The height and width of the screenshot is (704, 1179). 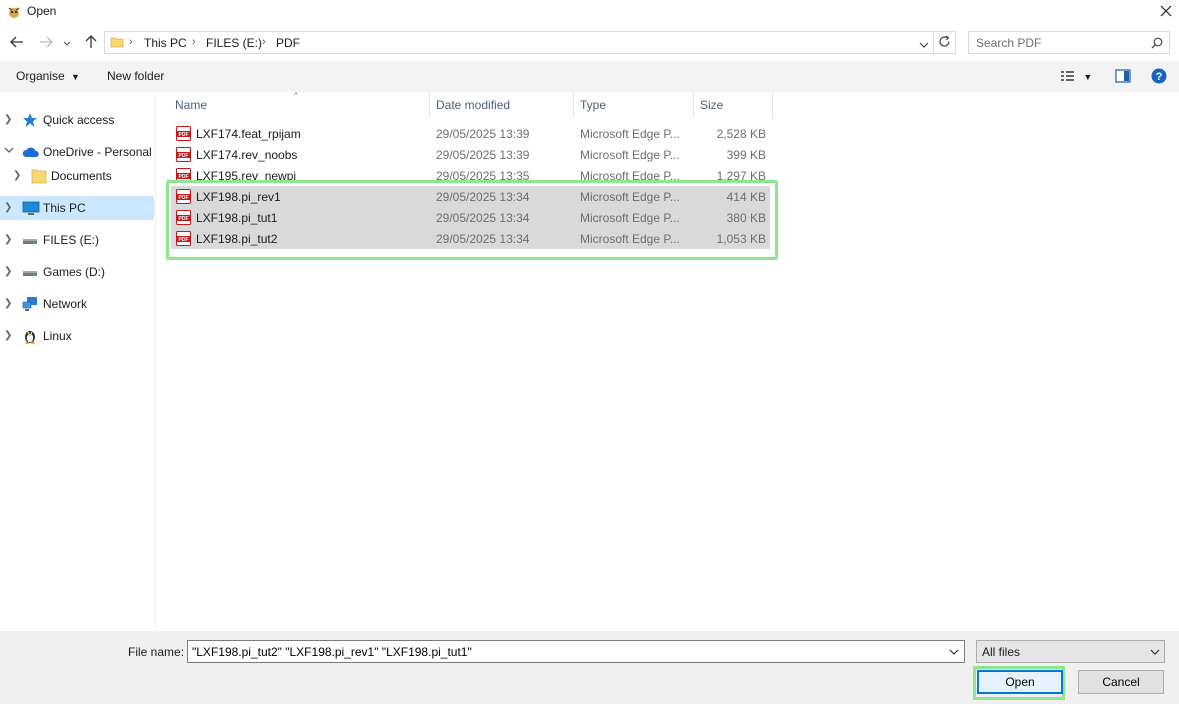 I want to click on search-icon, so click(x=1157, y=44).